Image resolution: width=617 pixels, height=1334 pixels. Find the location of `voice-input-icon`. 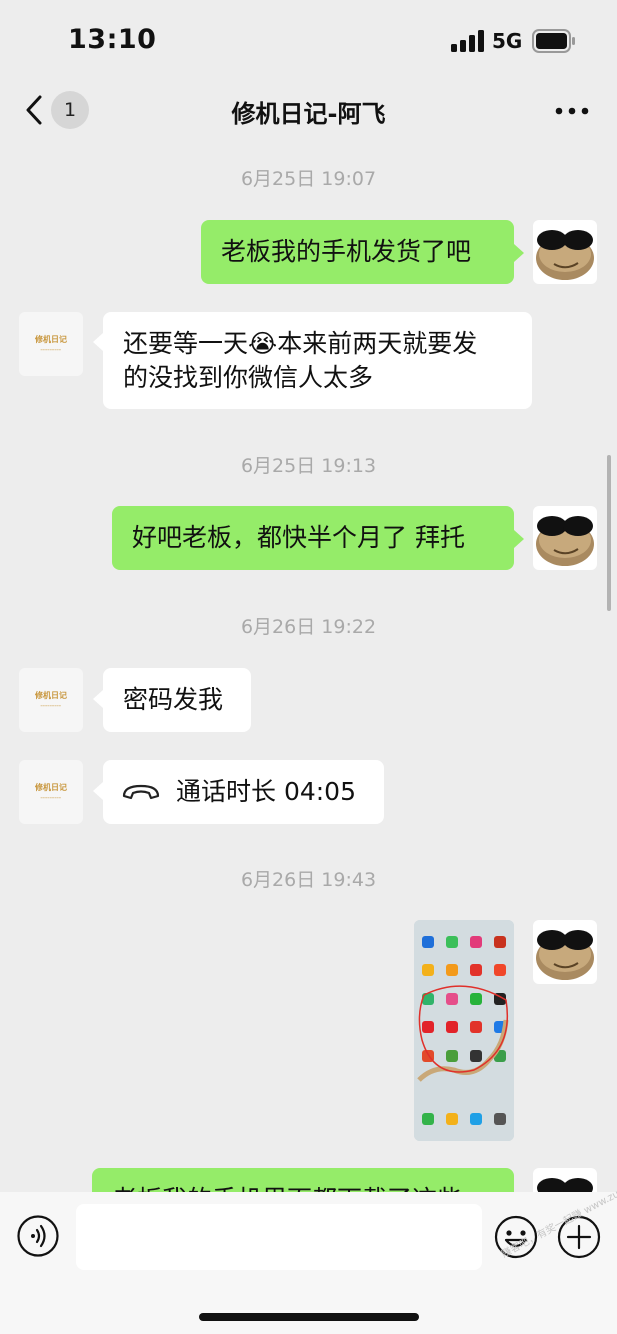

voice-input-icon is located at coordinates (38, 1236).